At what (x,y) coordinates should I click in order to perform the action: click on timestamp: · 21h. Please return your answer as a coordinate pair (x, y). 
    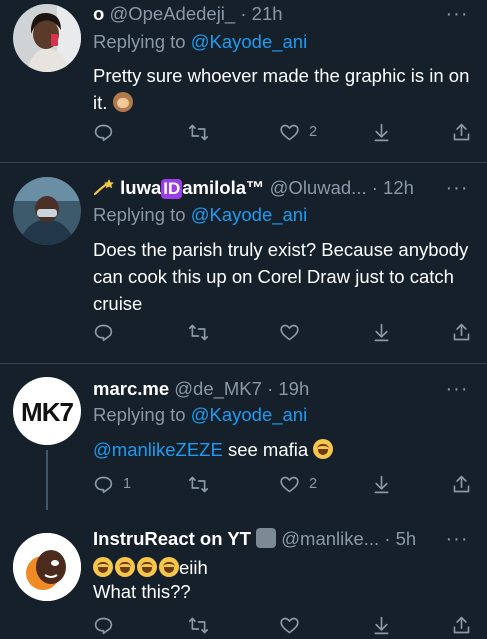
    Looking at the image, I should click on (261, 13).